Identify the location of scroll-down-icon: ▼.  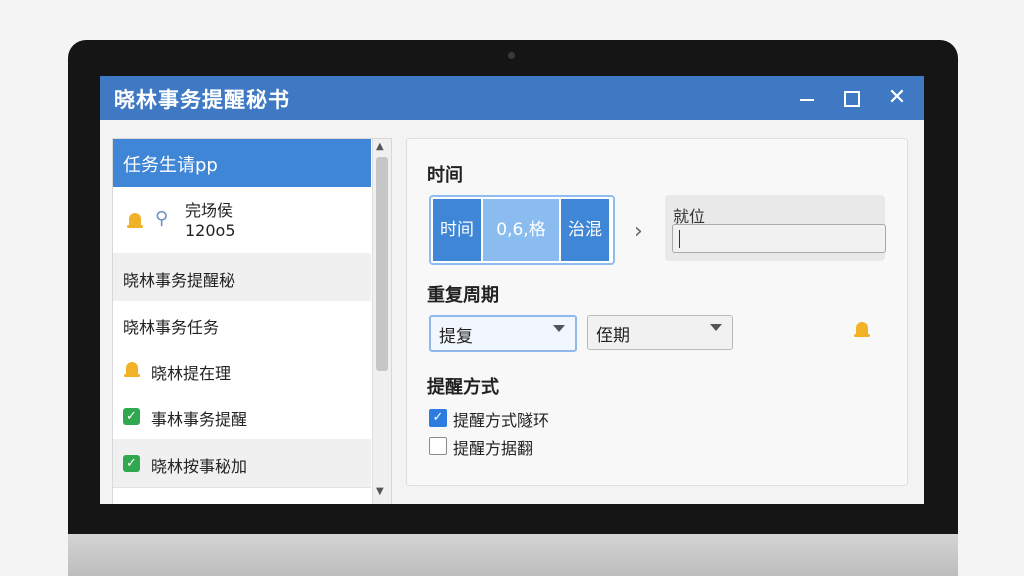
(380, 491).